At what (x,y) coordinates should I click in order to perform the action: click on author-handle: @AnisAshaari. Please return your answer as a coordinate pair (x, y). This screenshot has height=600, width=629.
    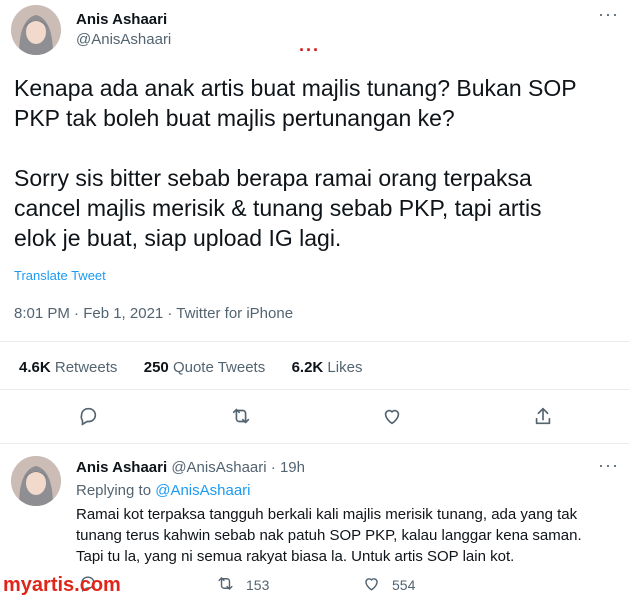
    Looking at the image, I should click on (123, 39).